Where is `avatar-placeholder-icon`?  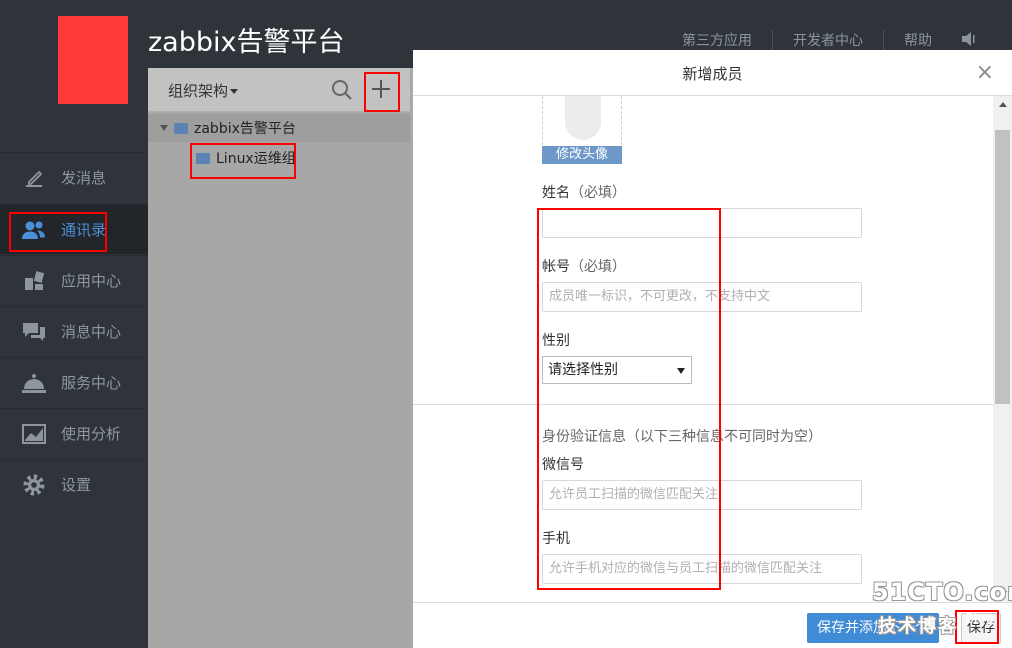
avatar-placeholder-icon is located at coordinates (583, 118).